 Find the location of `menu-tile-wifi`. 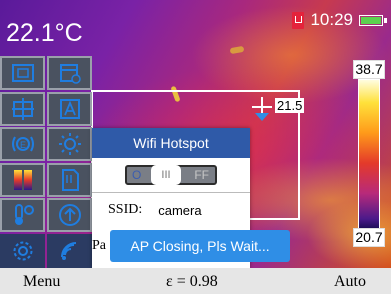

menu-tile-wifi is located at coordinates (69, 250).